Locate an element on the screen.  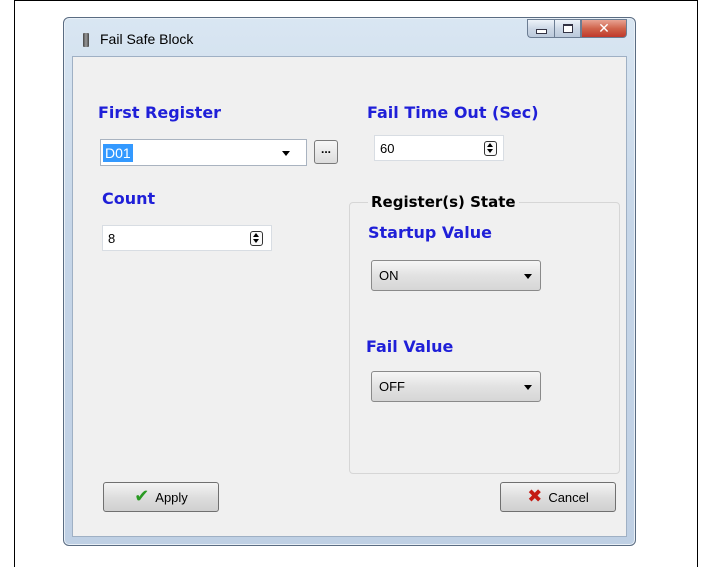
first-register-value: D01 is located at coordinates (118, 153).